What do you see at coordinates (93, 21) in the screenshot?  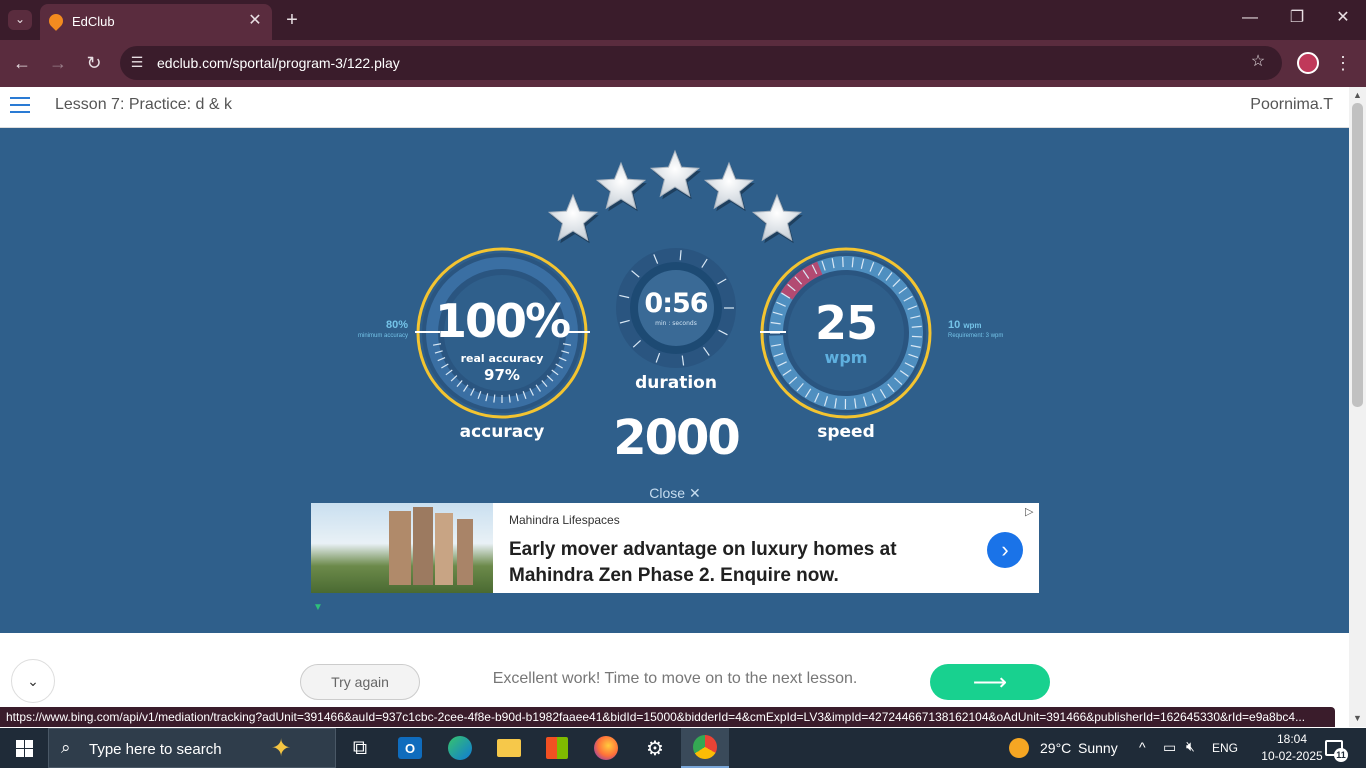 I see `tab-title: EdClub` at bounding box center [93, 21].